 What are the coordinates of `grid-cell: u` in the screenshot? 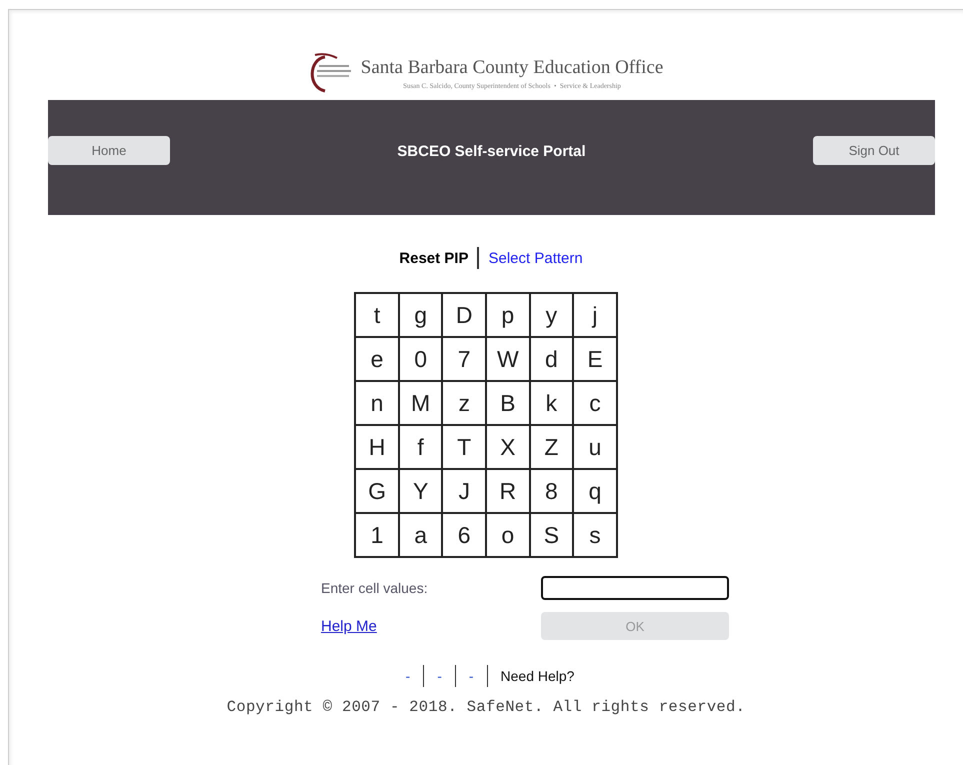 It's located at (596, 448).